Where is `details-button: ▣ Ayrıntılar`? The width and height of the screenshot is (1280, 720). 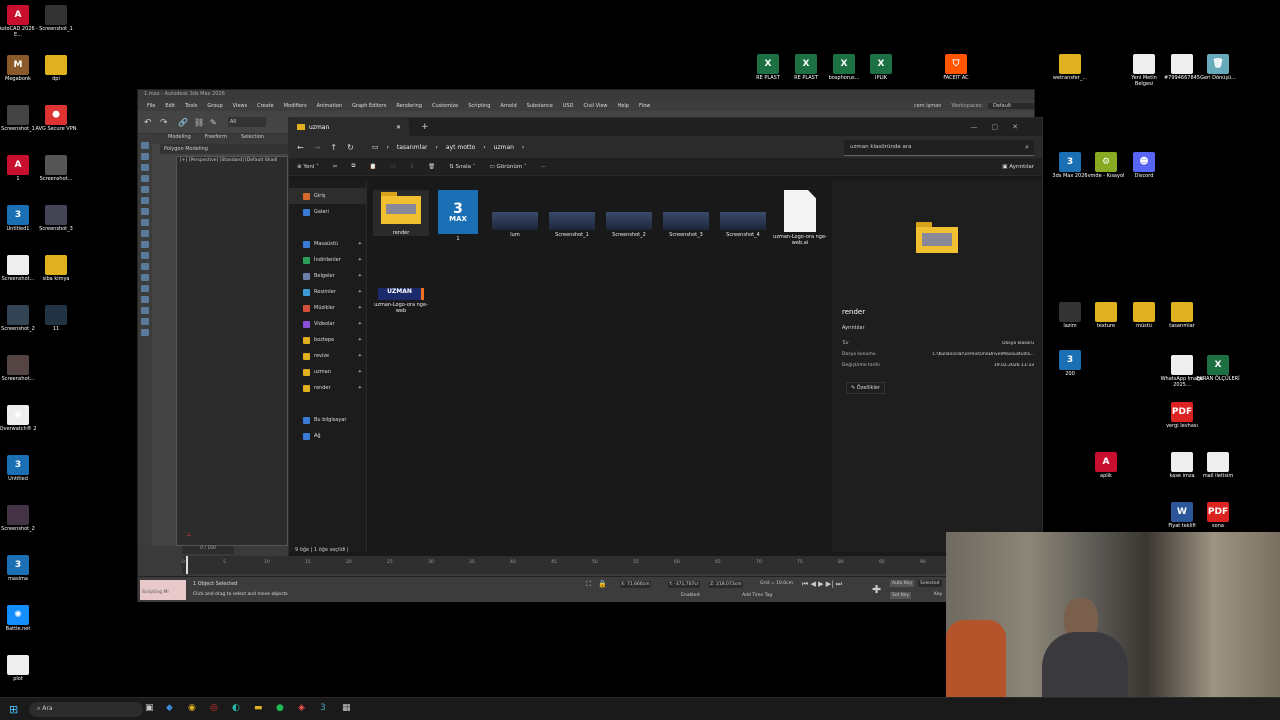 details-button: ▣ Ayrıntılar is located at coordinates (1018, 167).